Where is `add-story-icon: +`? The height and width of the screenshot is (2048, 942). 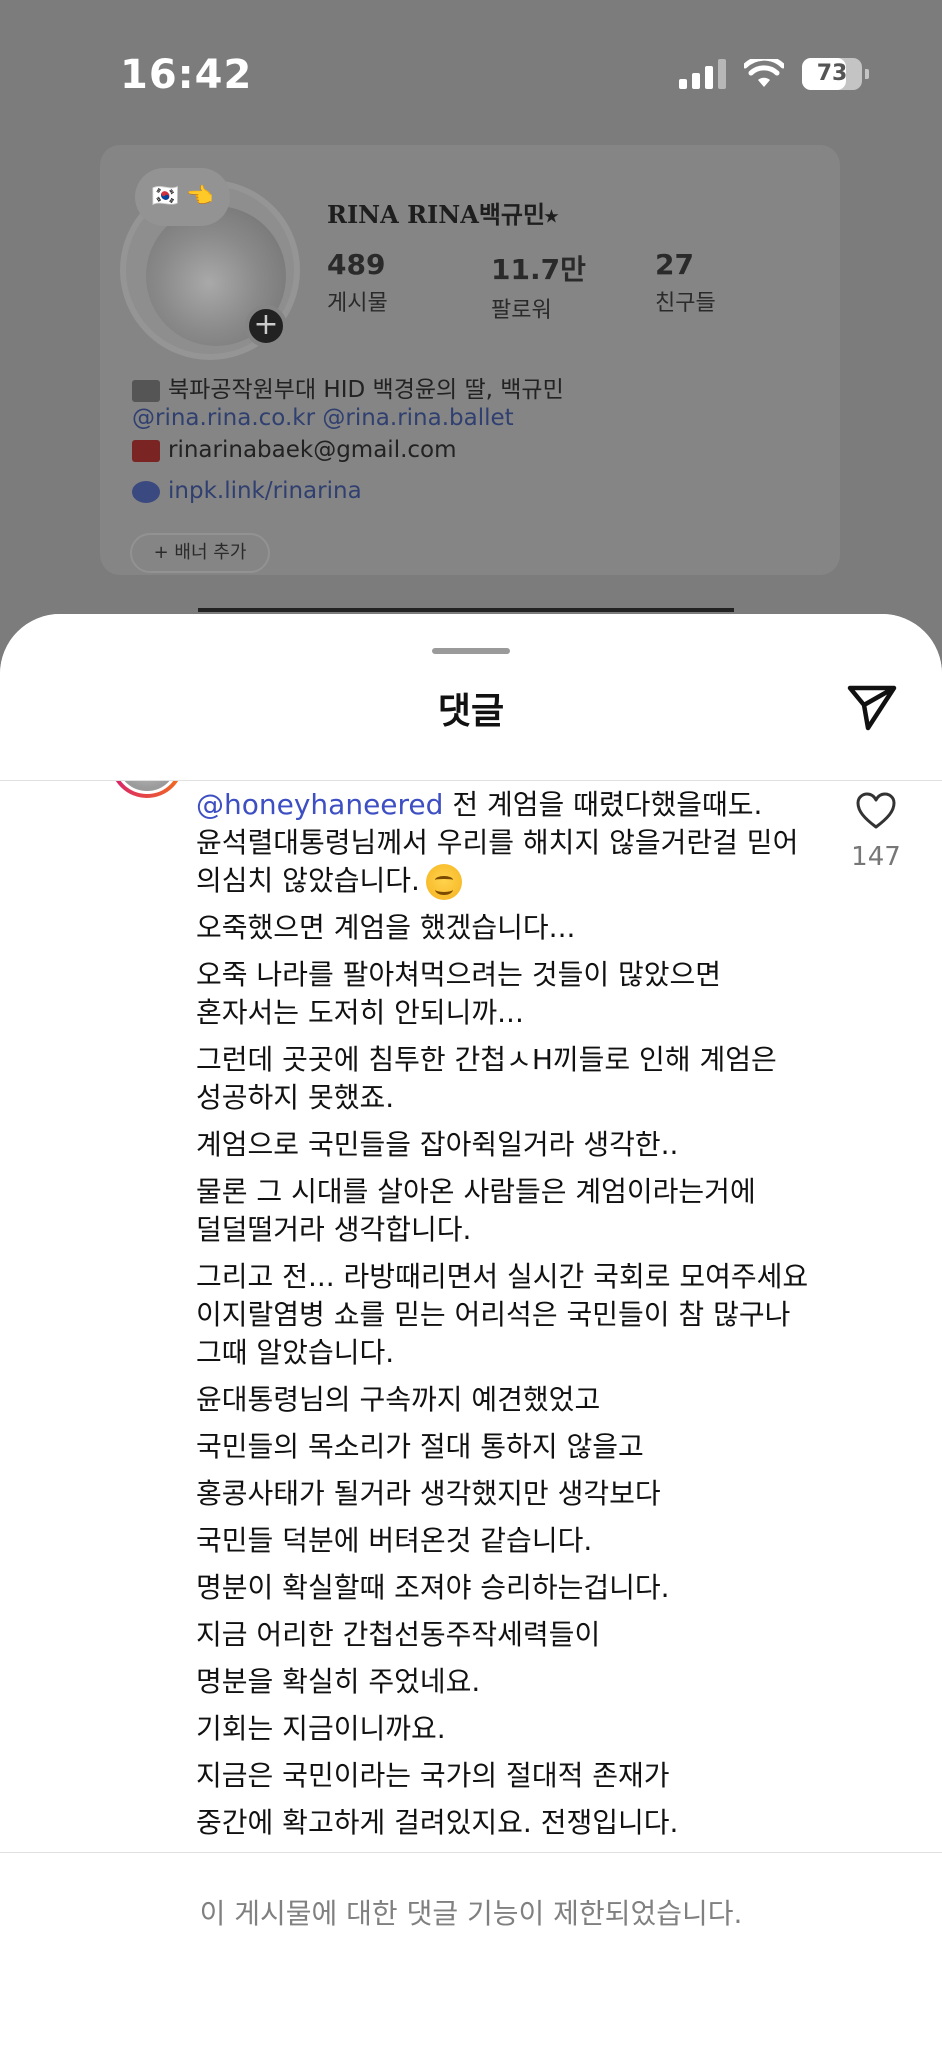 add-story-icon: + is located at coordinates (266, 326).